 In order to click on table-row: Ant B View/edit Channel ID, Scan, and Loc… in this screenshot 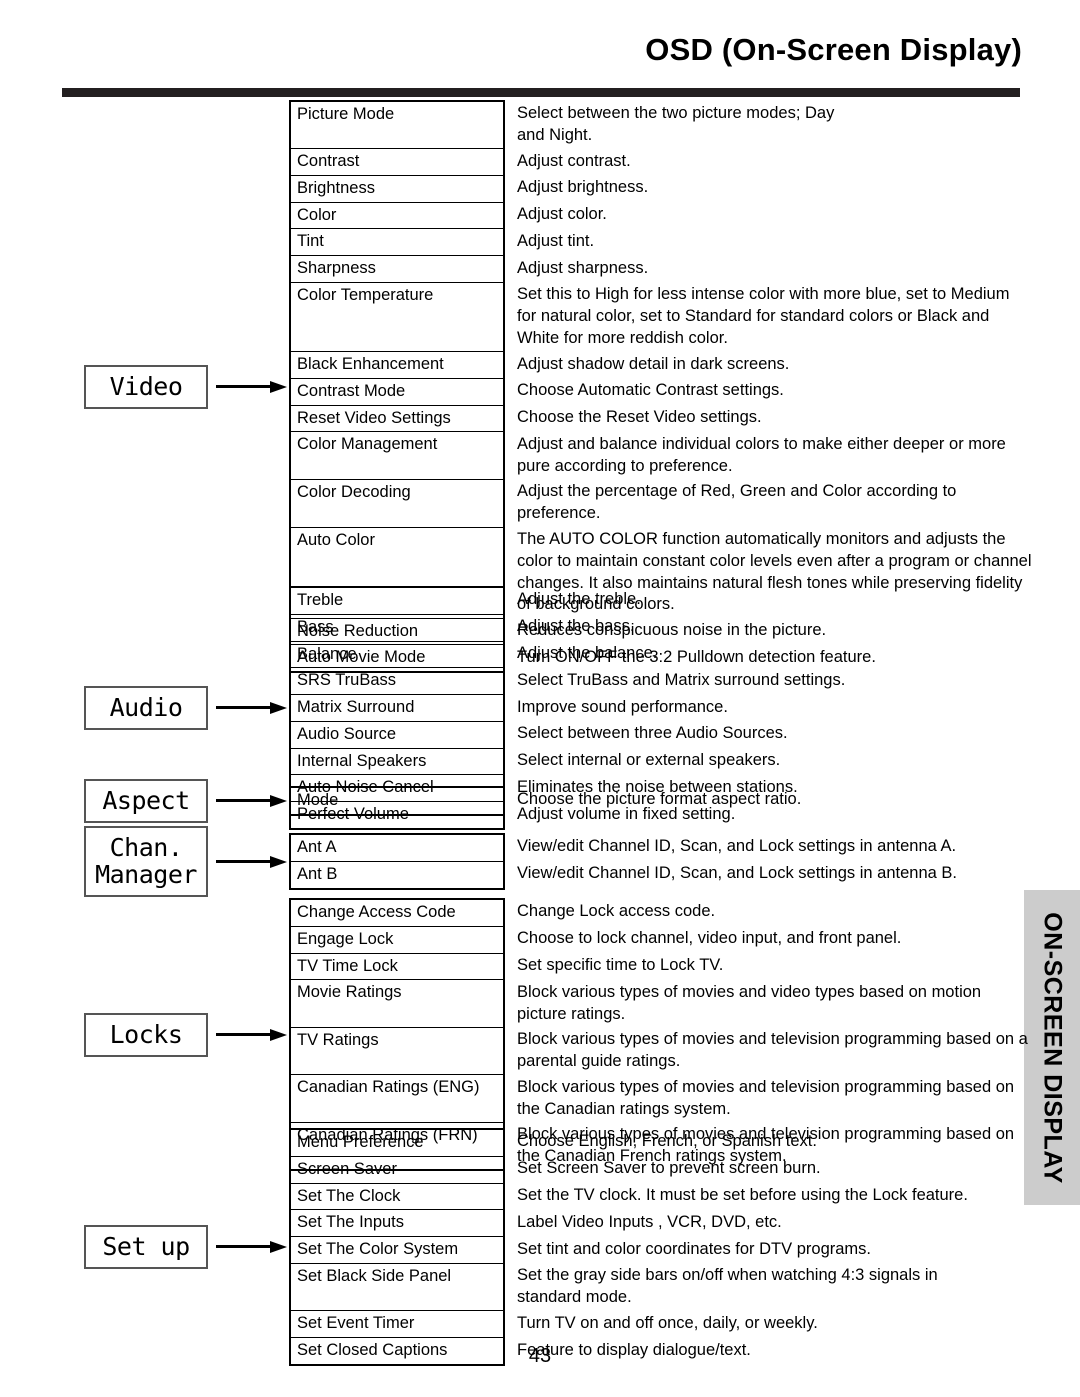, I will do `click(653, 875)`.